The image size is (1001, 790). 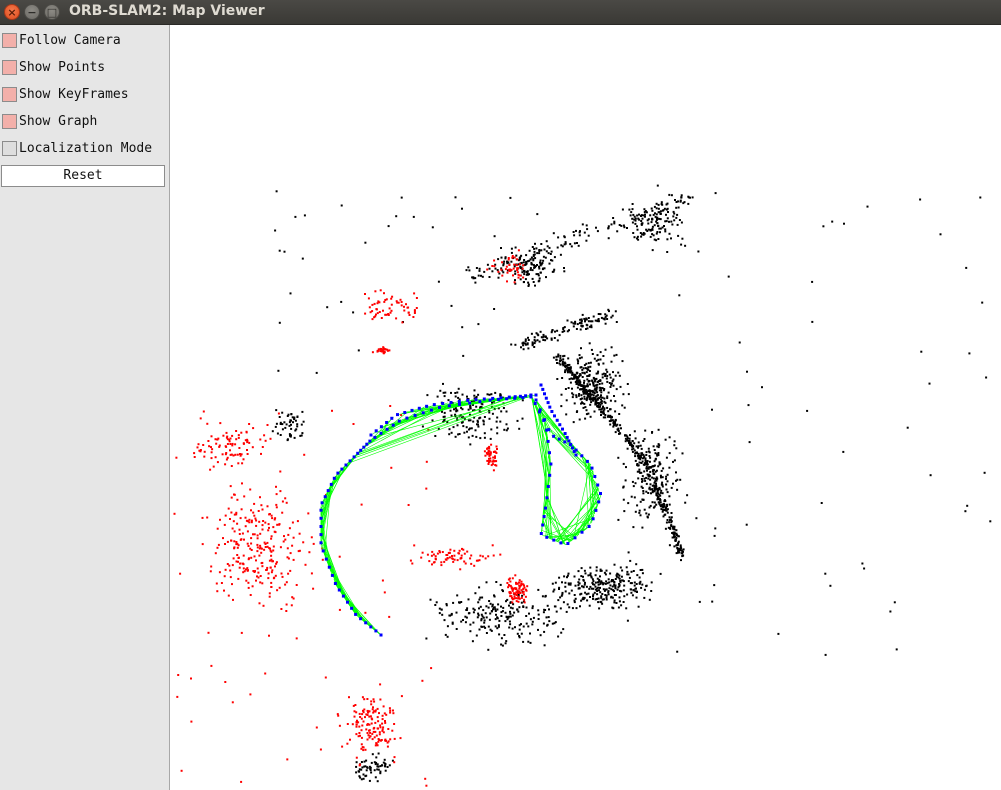 I want to click on maximize-icon: □, so click(x=52, y=12).